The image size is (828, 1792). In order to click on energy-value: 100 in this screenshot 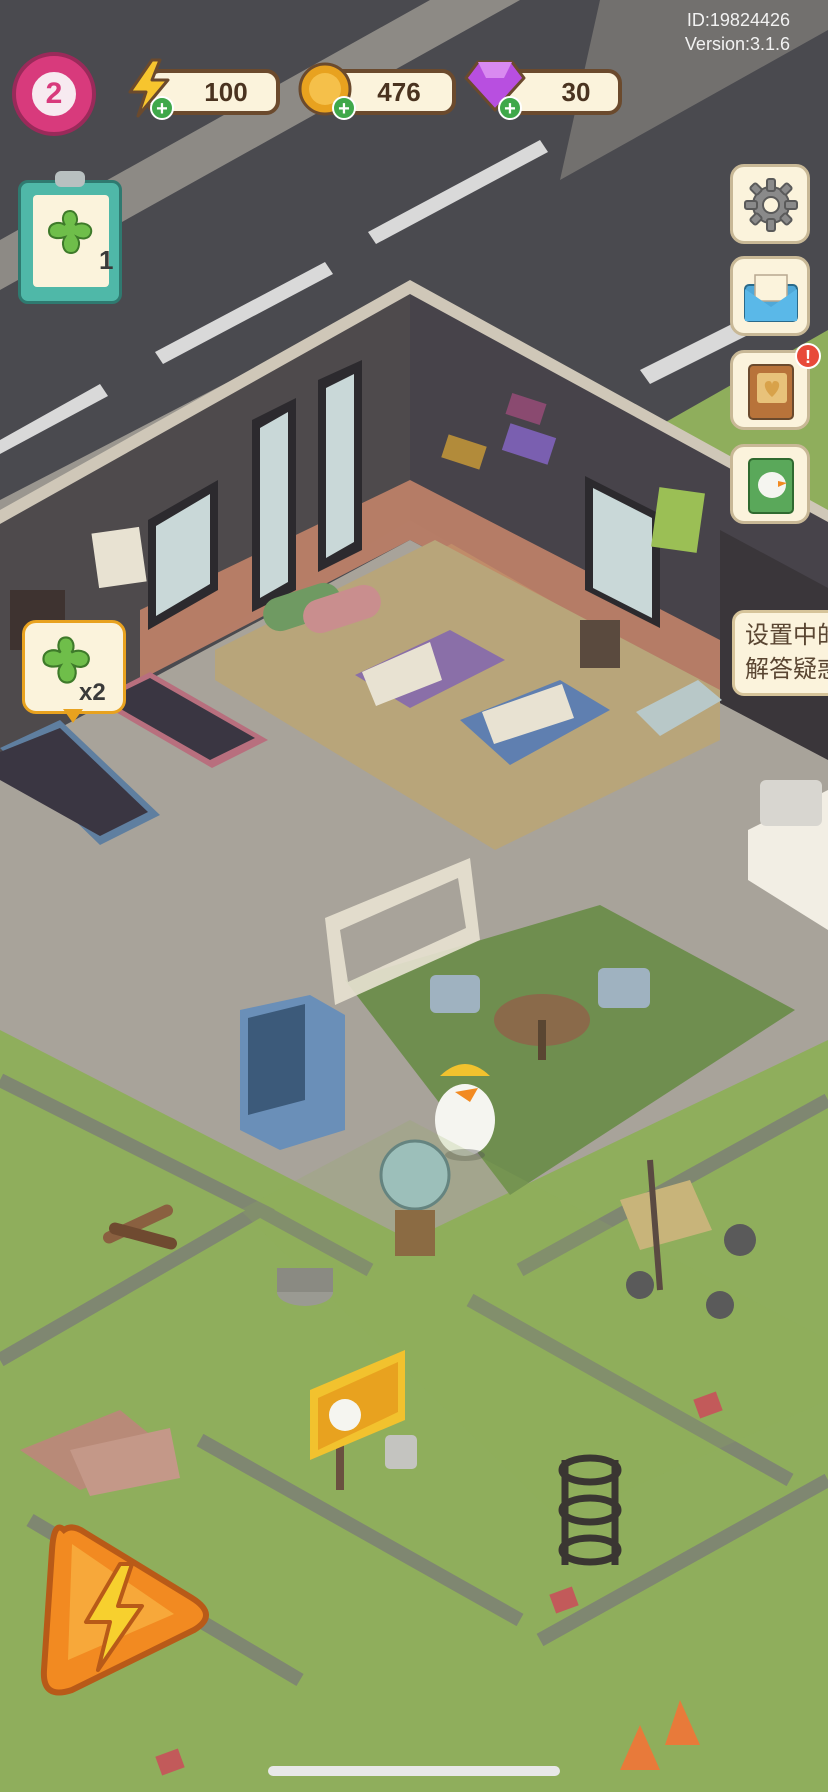, I will do `click(226, 91)`.